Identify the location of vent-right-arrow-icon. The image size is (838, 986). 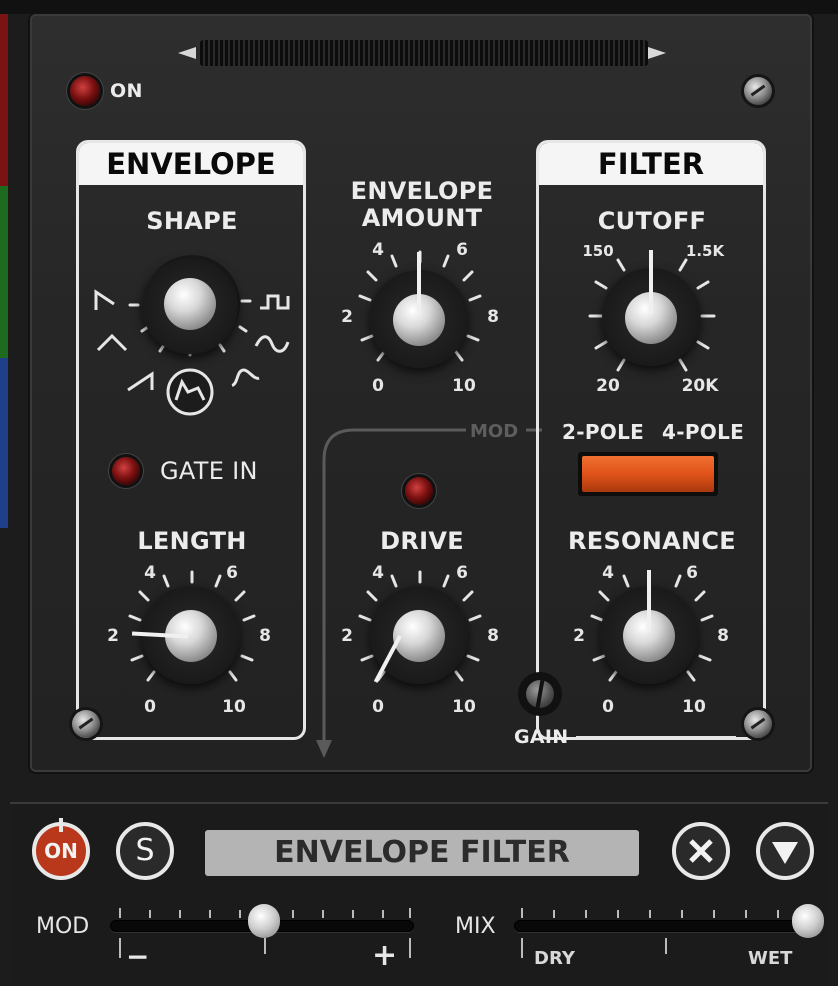
(657, 53).